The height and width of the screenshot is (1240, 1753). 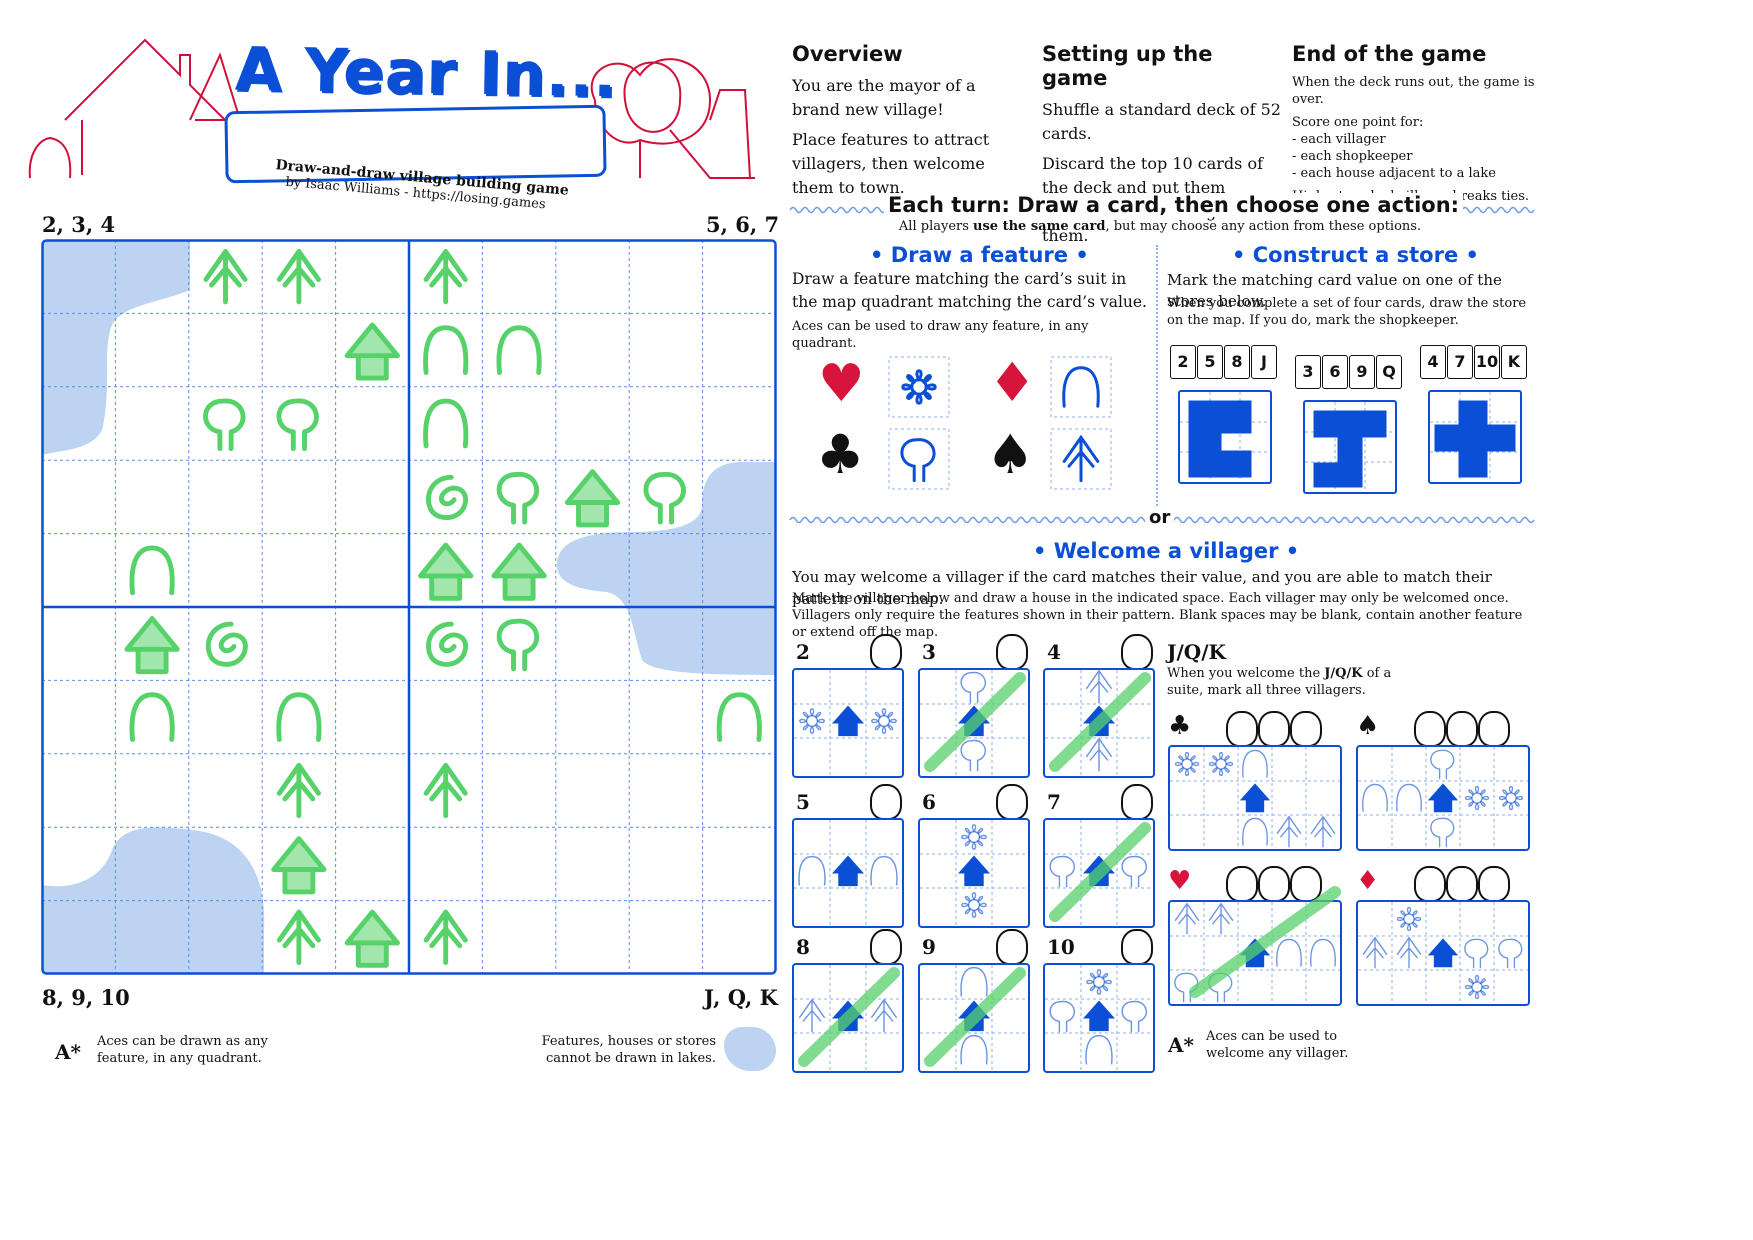 I want to click on overview-heading: Overview, so click(x=847, y=54).